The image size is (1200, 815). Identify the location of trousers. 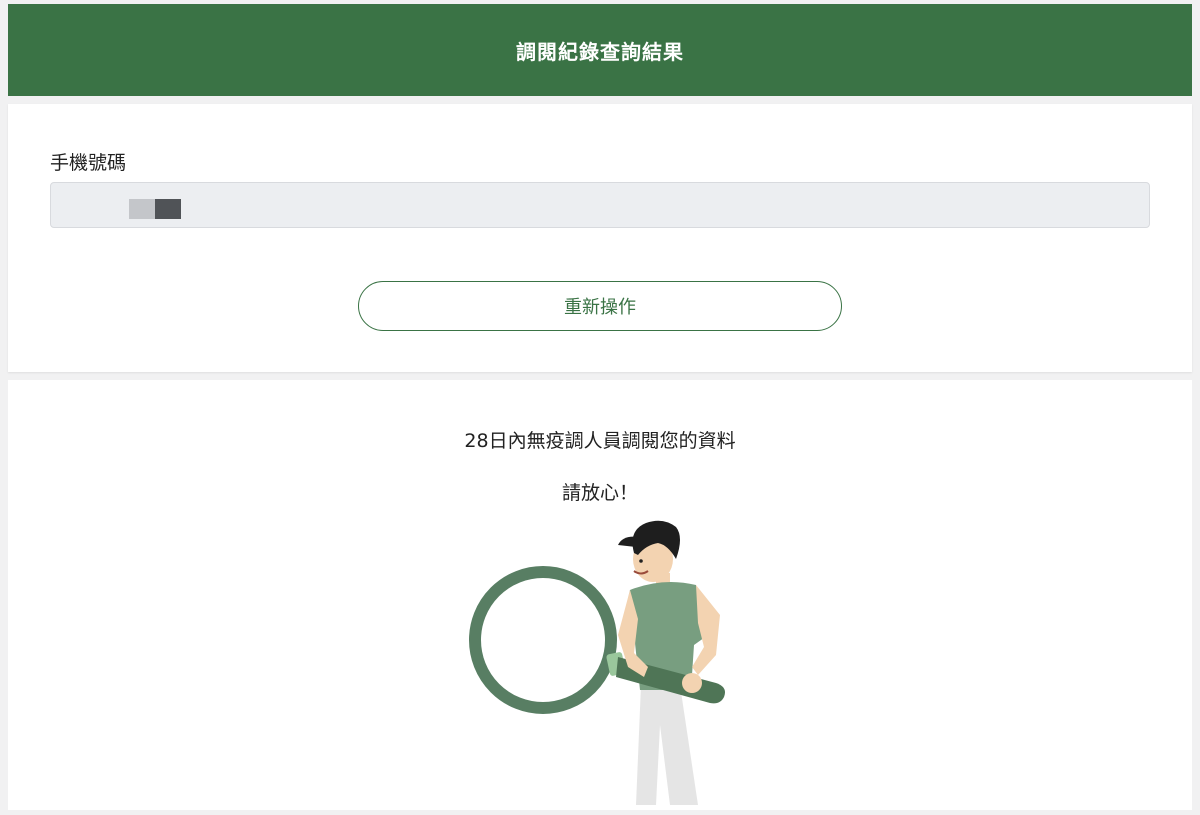
(667, 745).